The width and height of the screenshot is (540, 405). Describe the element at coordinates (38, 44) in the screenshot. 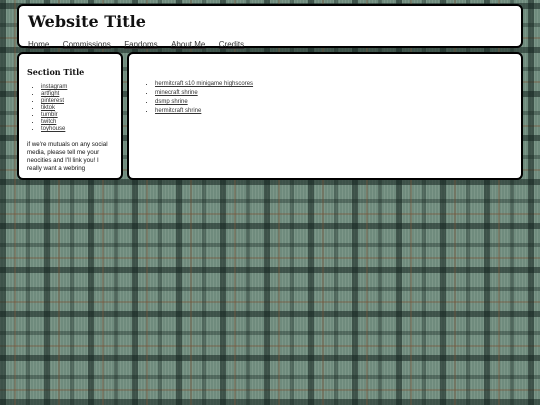

I see `nav-link-home: Home` at that location.